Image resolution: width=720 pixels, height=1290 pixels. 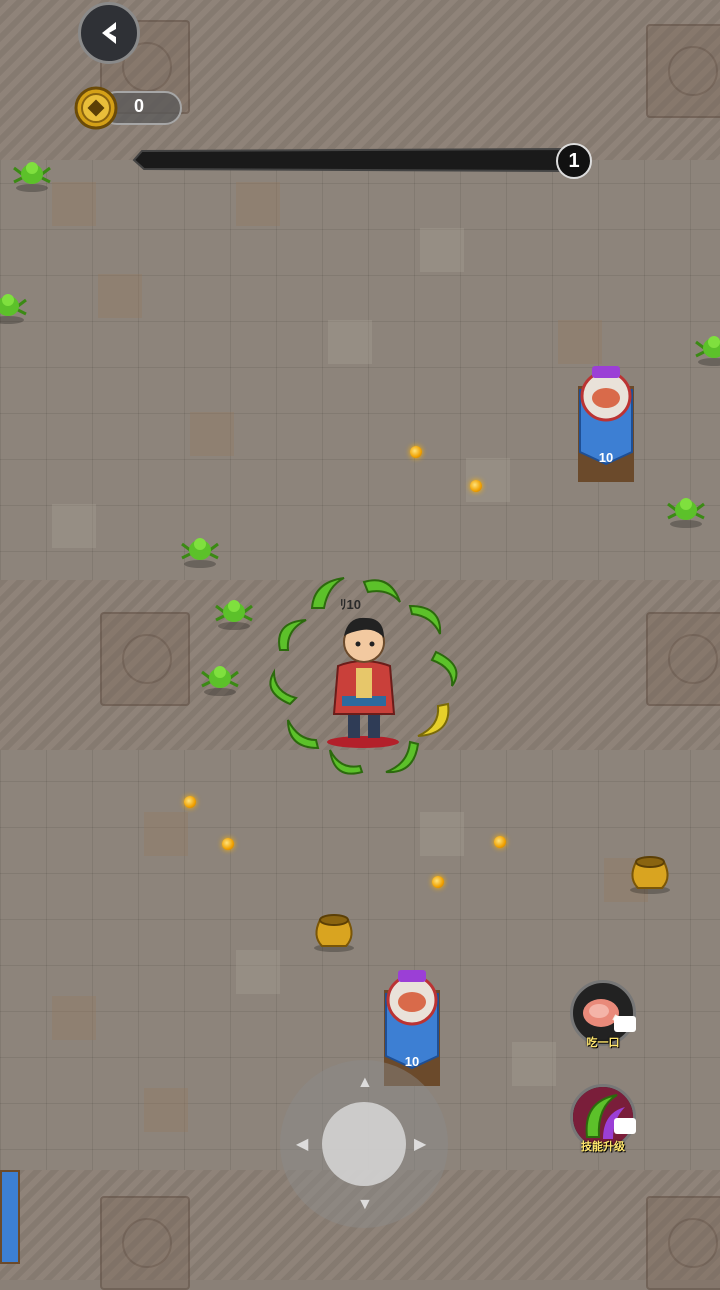 I want to click on coin-count: 0, so click(x=139, y=106).